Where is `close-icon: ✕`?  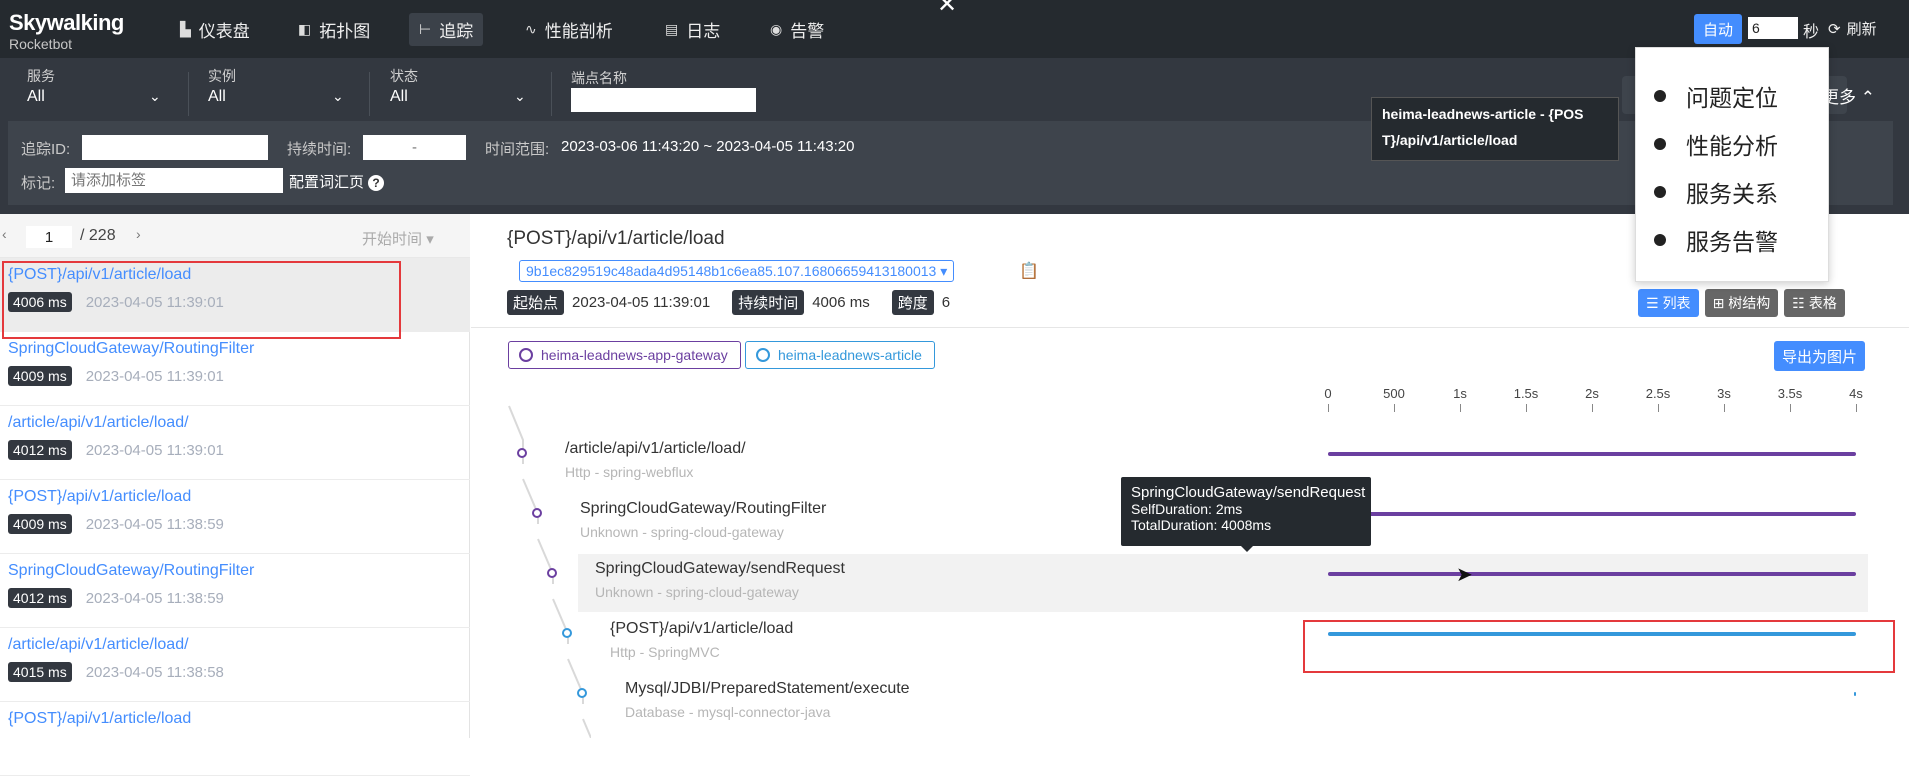
close-icon: ✕ is located at coordinates (947, 9).